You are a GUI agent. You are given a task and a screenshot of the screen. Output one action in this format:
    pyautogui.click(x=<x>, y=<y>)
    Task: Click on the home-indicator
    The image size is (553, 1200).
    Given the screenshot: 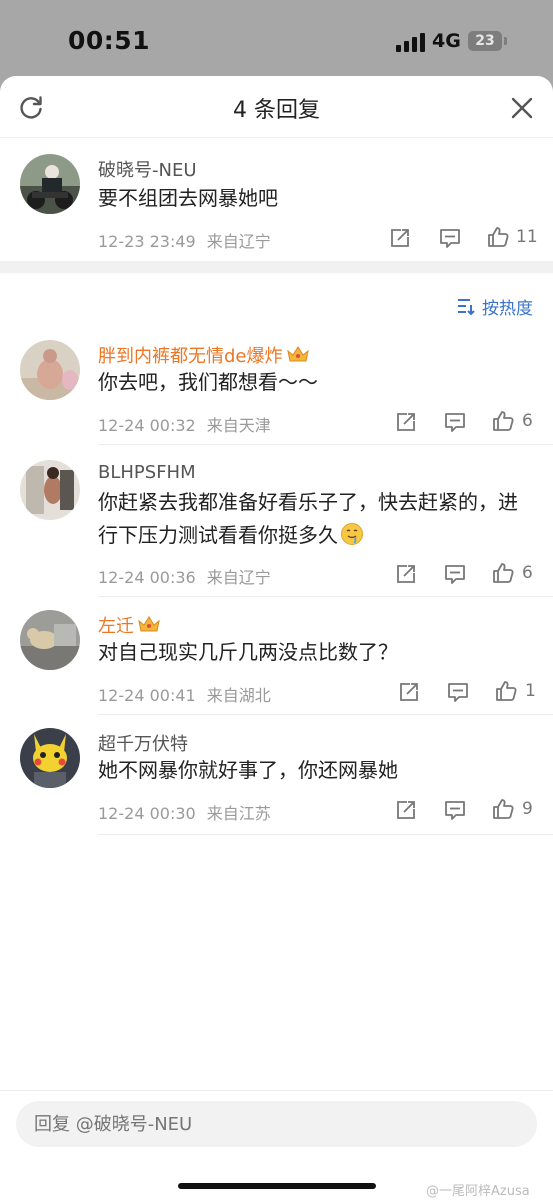 What is the action you would take?
    pyautogui.click(x=277, y=1186)
    